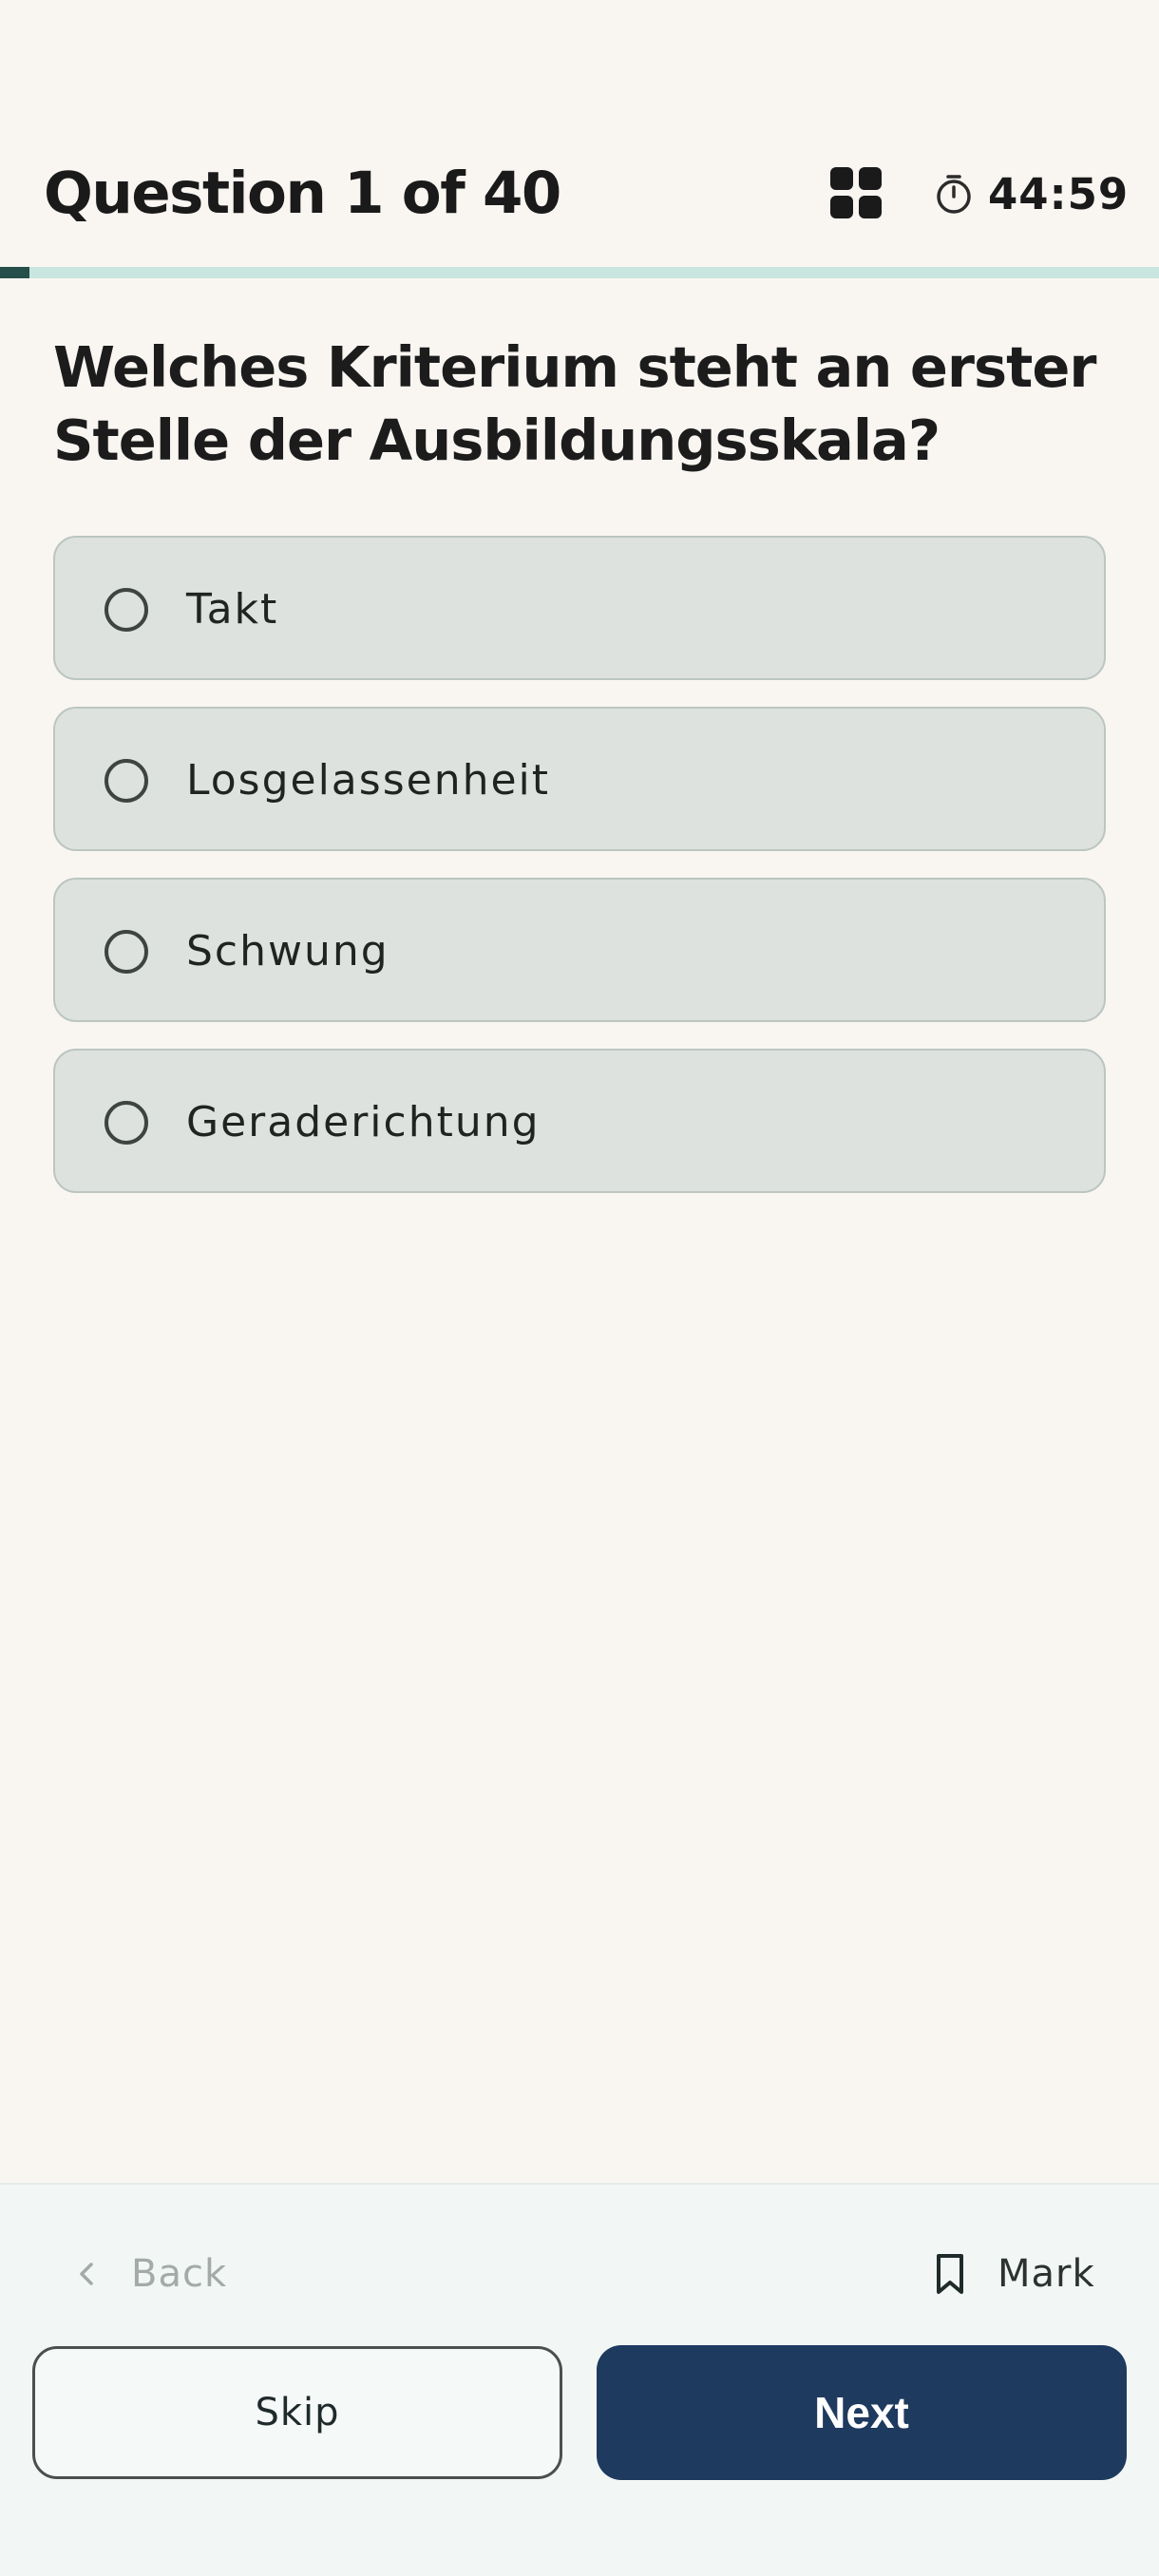 This screenshot has height=2576, width=1159. What do you see at coordinates (1059, 193) in the screenshot?
I see `timer-value: 44:59` at bounding box center [1059, 193].